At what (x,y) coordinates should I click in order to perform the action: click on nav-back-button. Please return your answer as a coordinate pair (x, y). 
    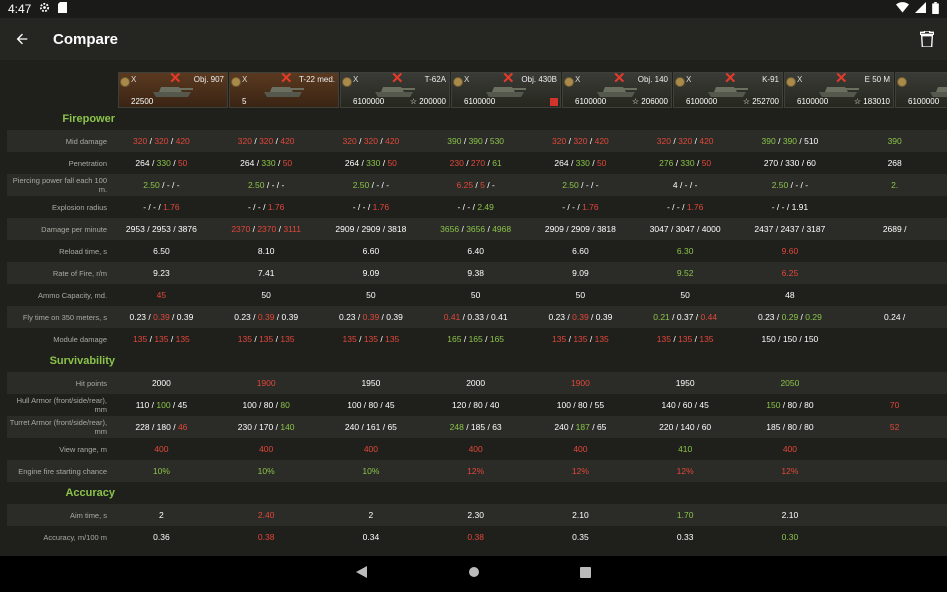
    Looking at the image, I should click on (362, 574).